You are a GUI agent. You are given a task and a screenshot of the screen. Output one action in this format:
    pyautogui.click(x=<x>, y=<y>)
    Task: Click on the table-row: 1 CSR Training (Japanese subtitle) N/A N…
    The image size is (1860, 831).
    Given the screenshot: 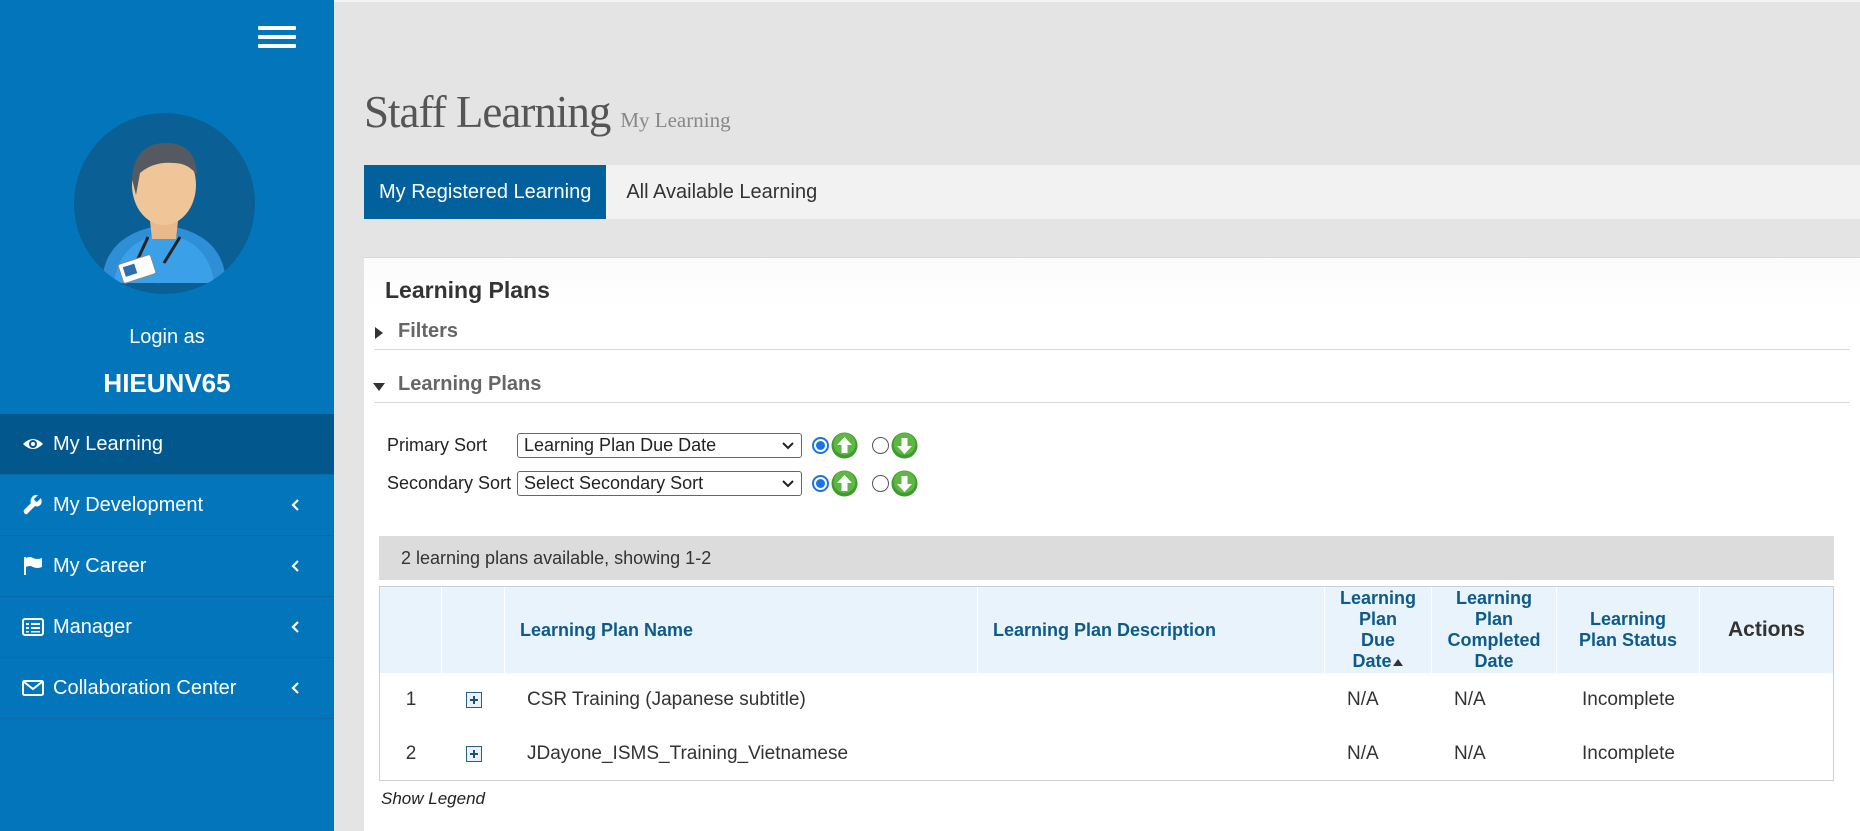 What is the action you would take?
    pyautogui.click(x=1106, y=700)
    